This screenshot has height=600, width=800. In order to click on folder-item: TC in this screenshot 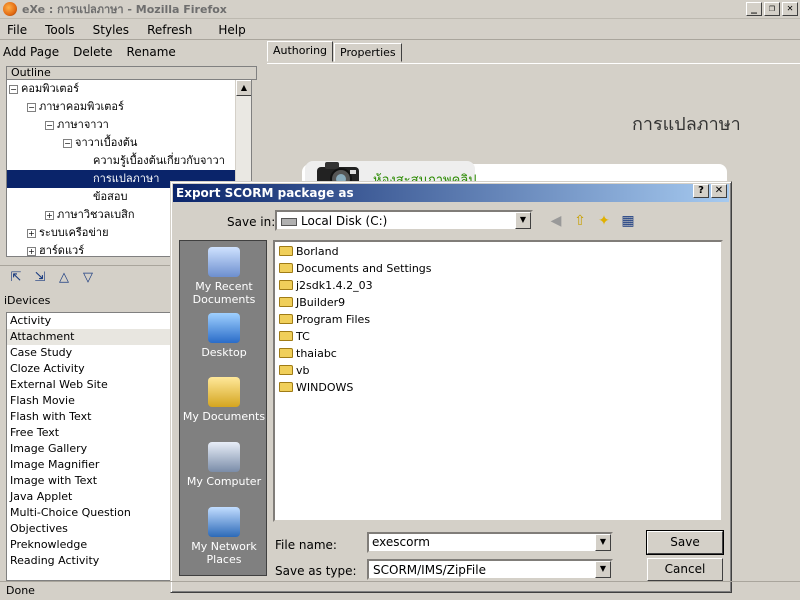, I will do `click(294, 337)`.